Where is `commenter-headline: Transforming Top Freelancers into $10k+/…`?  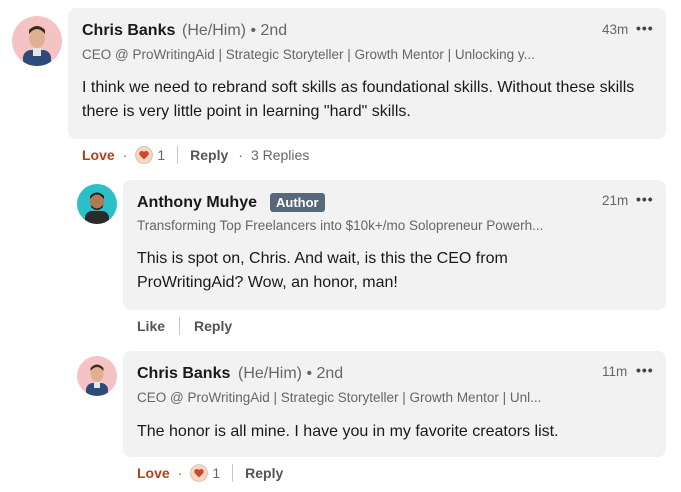
commenter-headline: Transforming Top Freelancers into $10k+/… is located at coordinates (340, 225).